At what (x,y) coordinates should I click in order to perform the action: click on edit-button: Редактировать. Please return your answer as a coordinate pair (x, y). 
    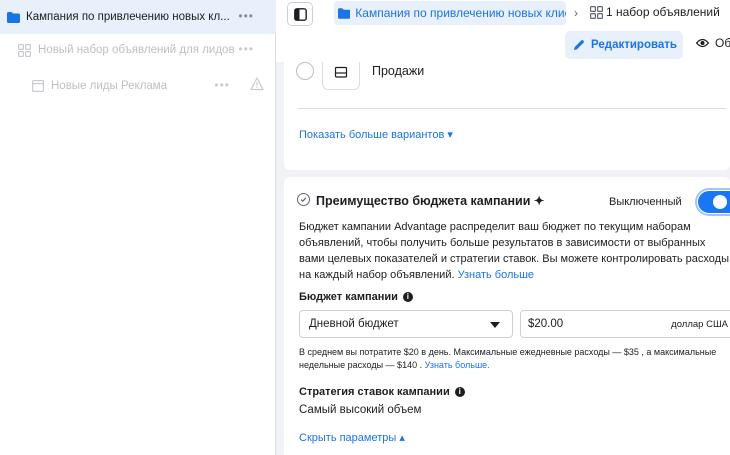
    Looking at the image, I should click on (624, 45).